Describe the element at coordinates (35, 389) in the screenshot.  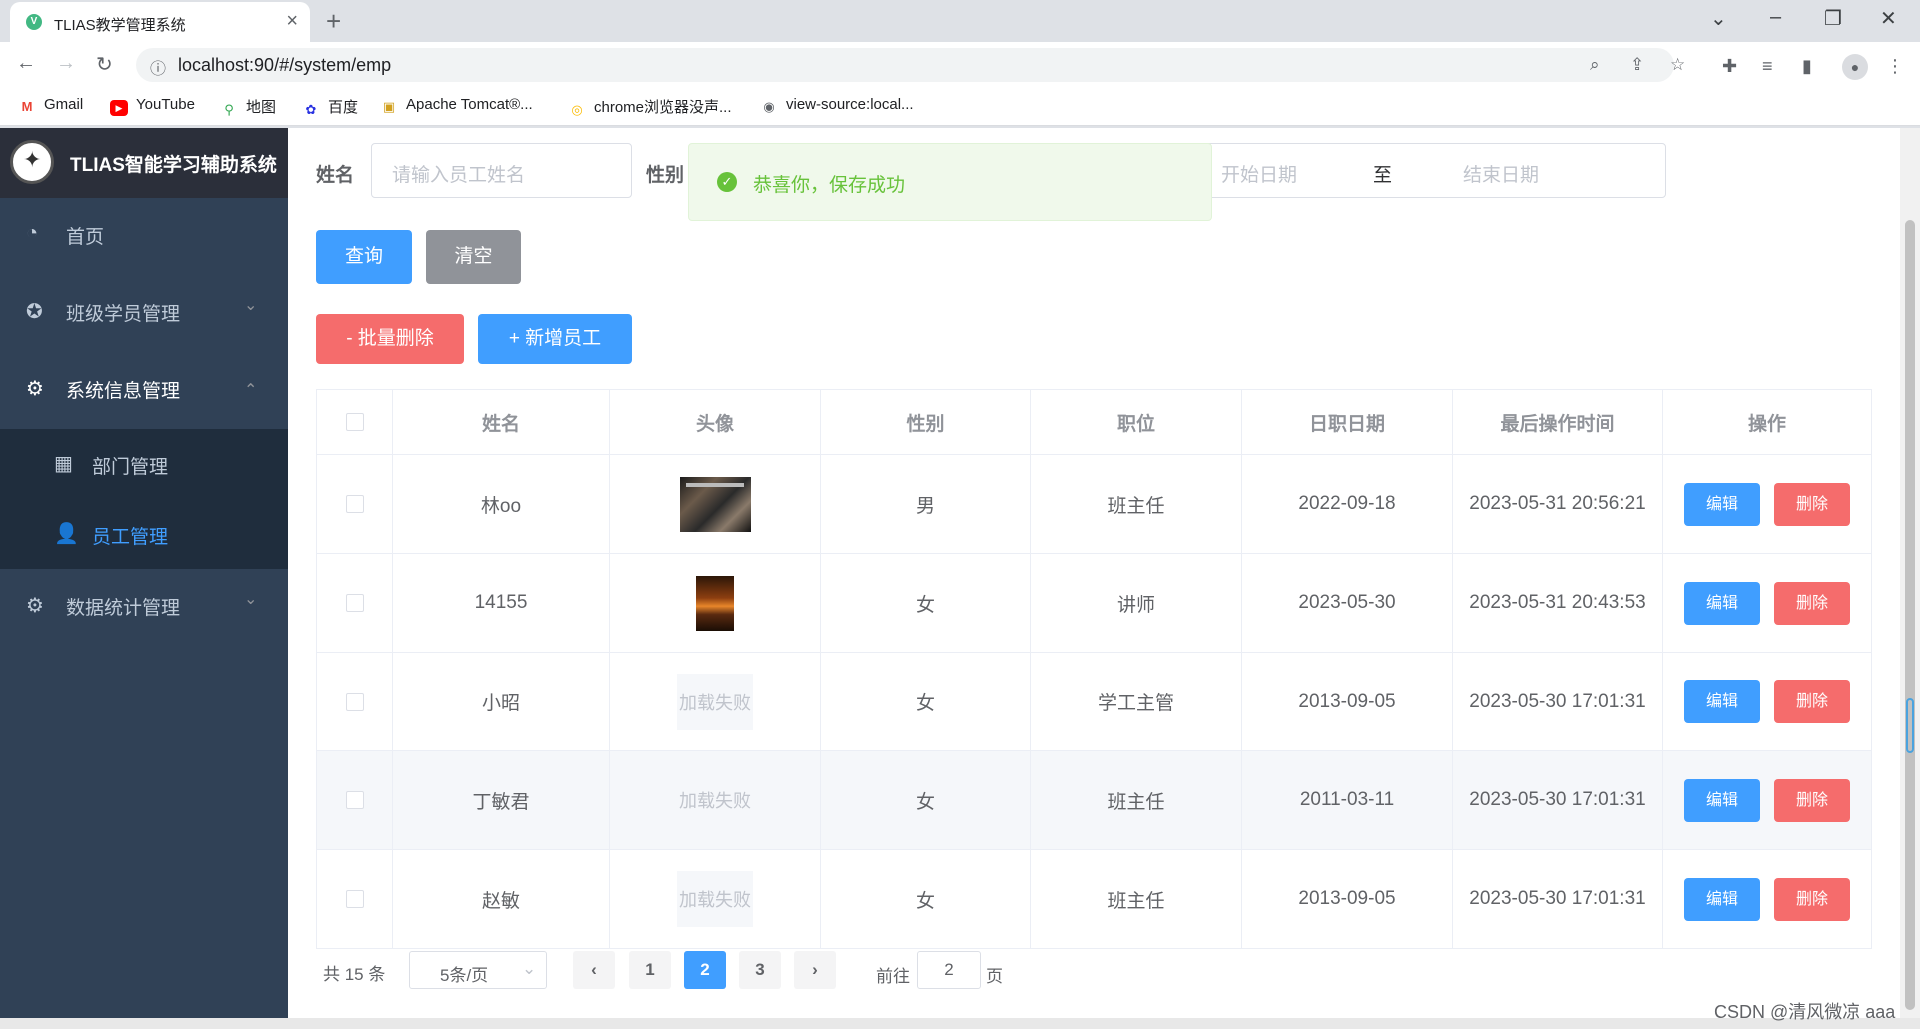
I see `gear-icon: ⚙` at that location.